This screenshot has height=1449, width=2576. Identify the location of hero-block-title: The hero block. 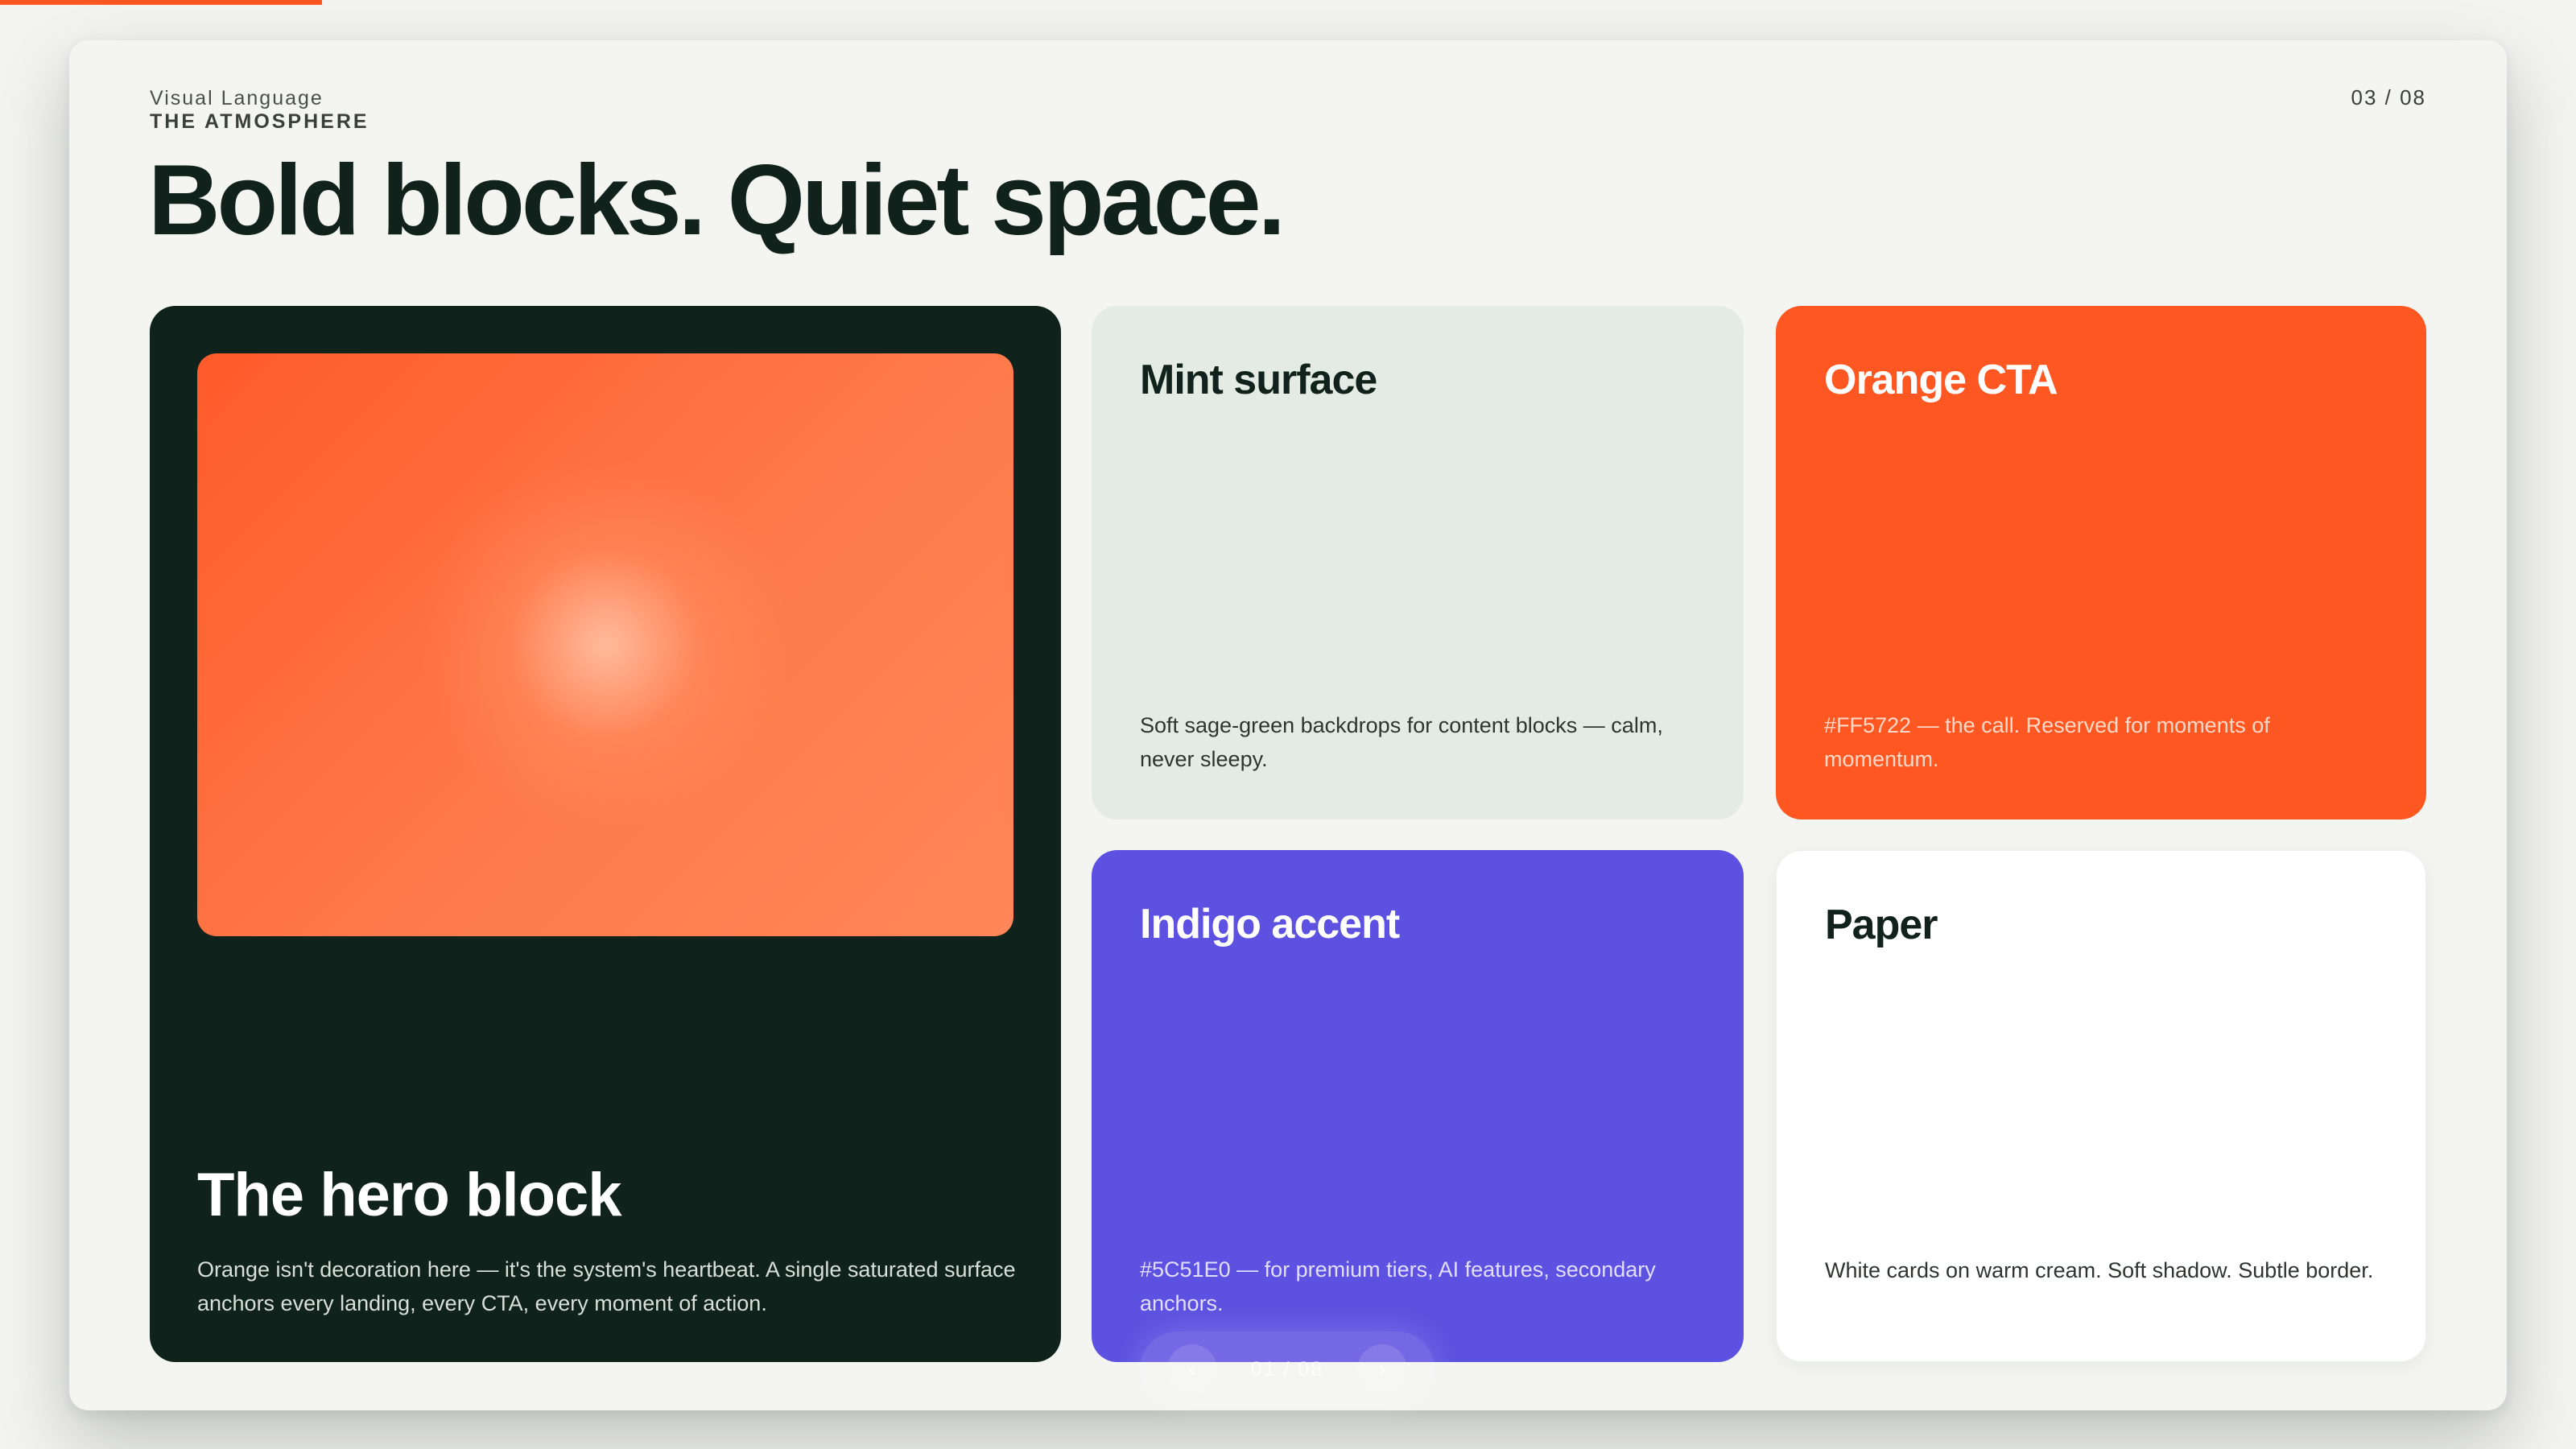
(409, 1195).